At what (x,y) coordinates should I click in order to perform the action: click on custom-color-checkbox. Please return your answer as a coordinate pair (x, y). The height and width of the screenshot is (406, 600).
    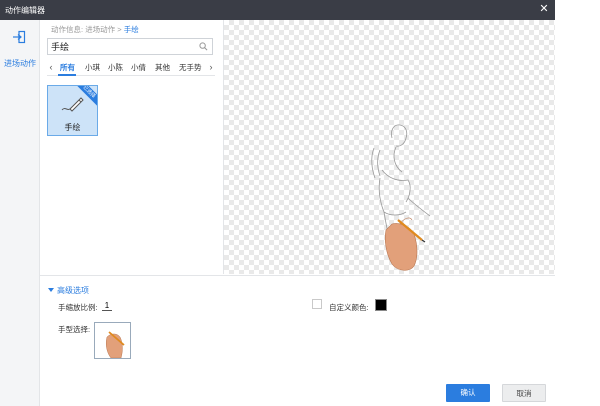
    Looking at the image, I should click on (317, 304).